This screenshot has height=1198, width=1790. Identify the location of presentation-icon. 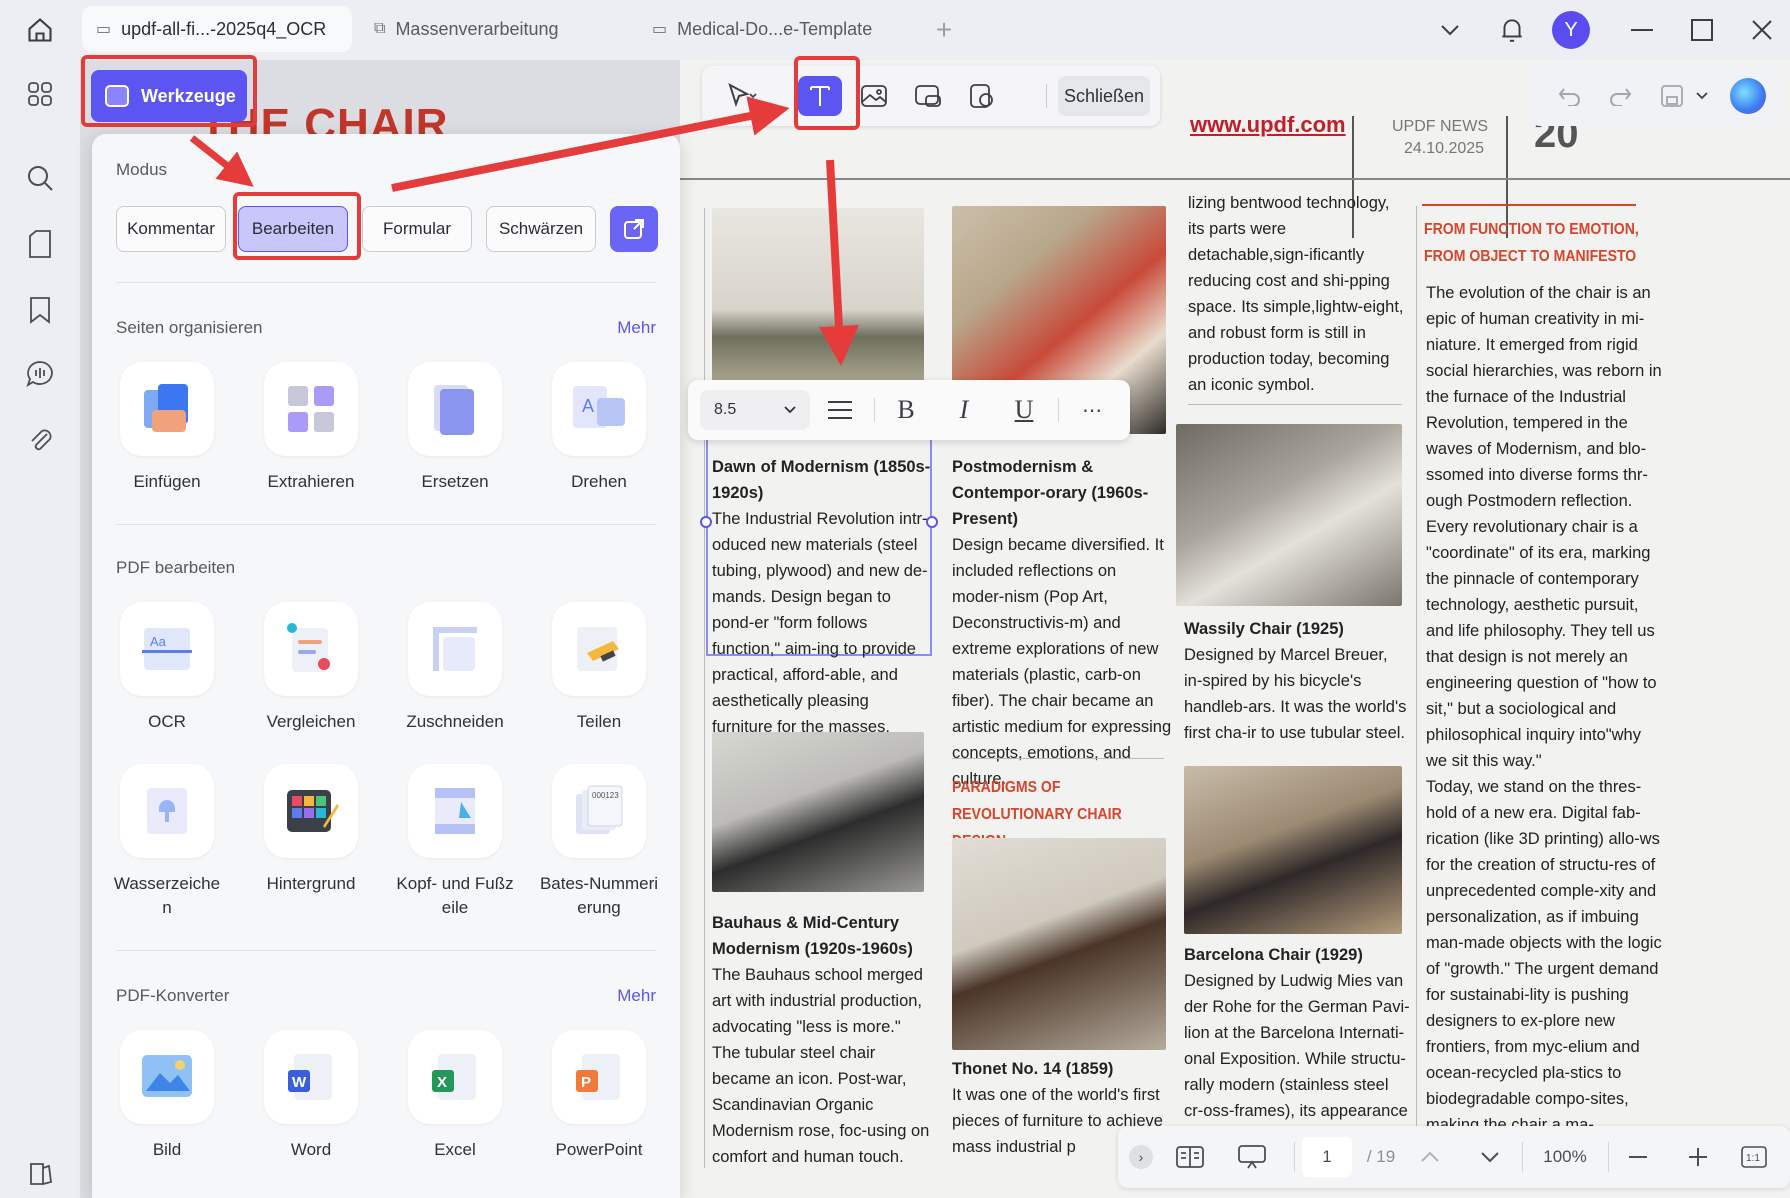
(1252, 1157).